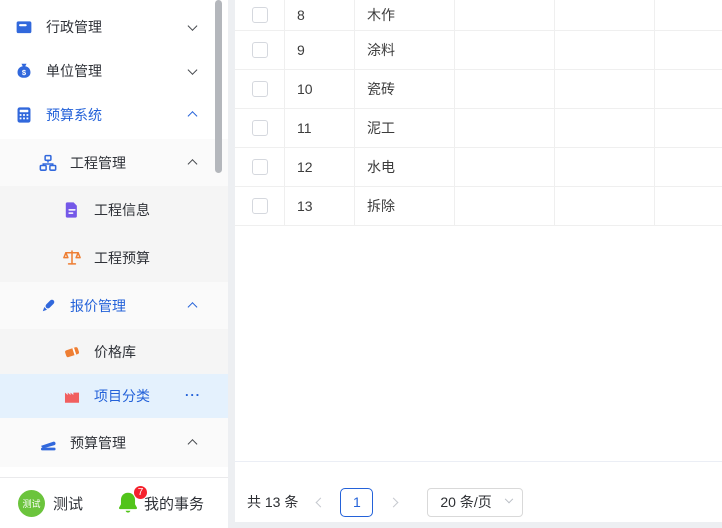 This screenshot has height=528, width=722. What do you see at coordinates (273, 502) in the screenshot?
I see `total-count: 共 13 条` at bounding box center [273, 502].